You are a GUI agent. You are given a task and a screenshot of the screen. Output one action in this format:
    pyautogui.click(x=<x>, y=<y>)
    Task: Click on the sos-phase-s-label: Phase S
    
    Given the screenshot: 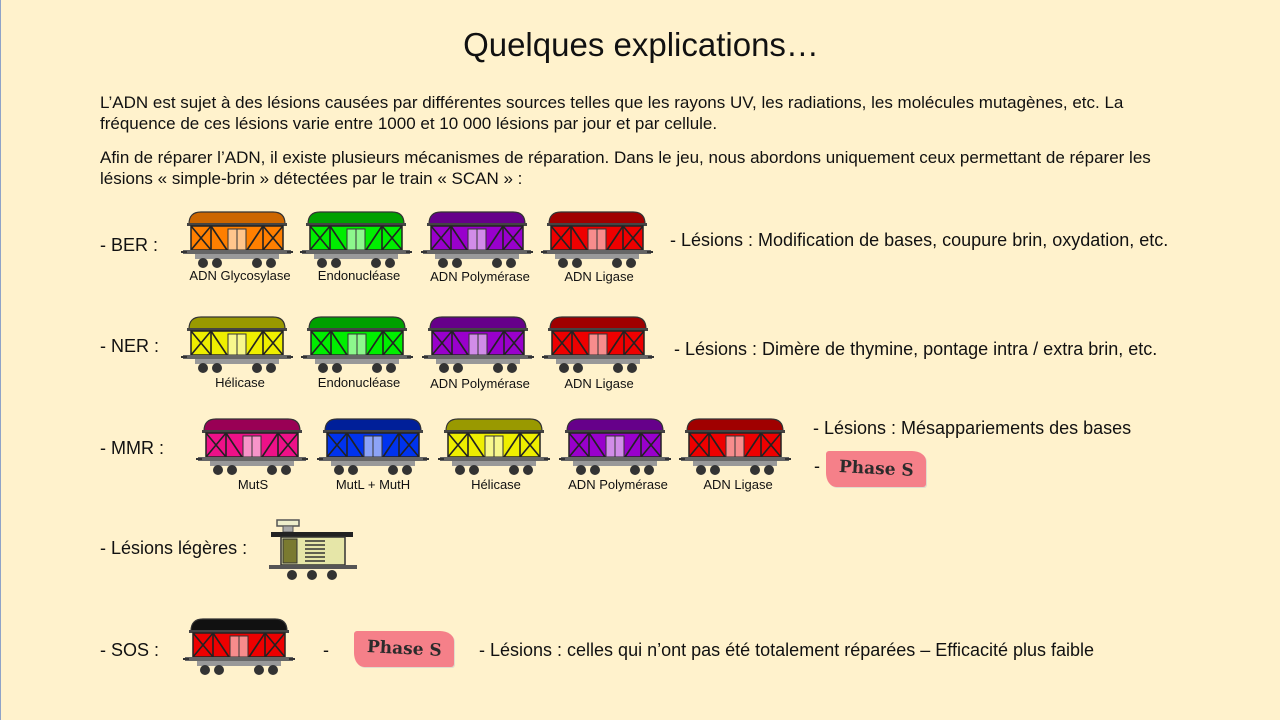 What is the action you would take?
    pyautogui.click(x=404, y=649)
    